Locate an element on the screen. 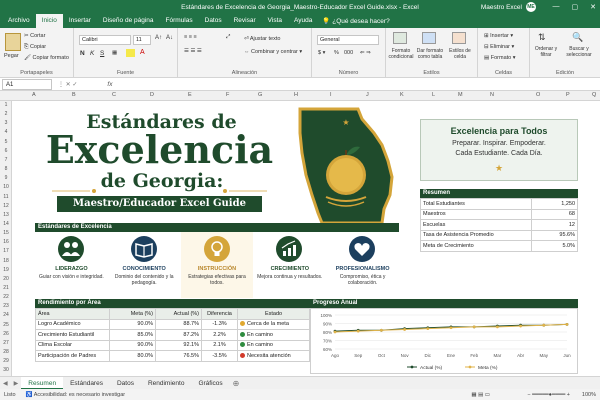  bold-button: N is located at coordinates (82, 53).